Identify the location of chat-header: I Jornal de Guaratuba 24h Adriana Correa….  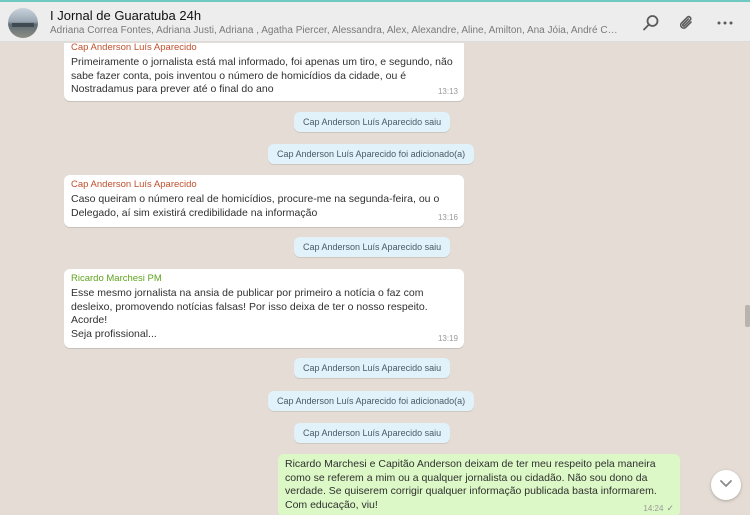
(375, 22).